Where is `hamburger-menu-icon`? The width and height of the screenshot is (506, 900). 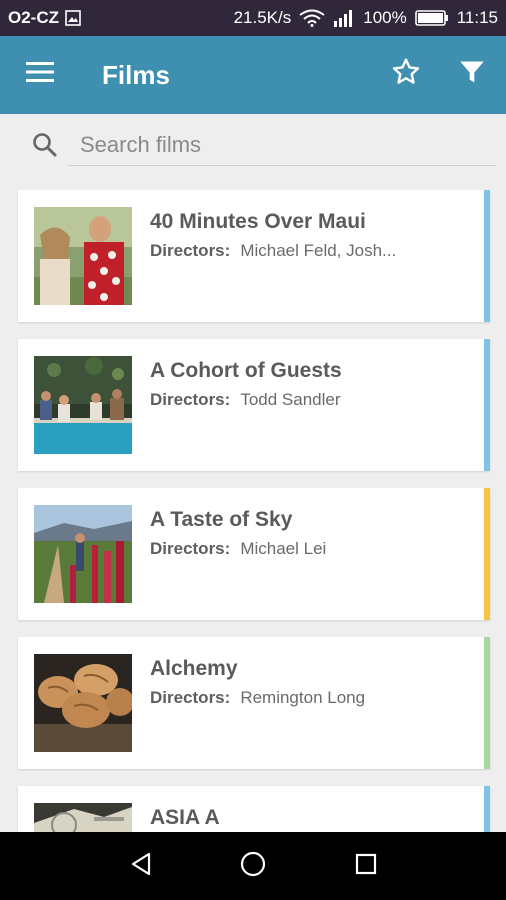
hamburger-menu-icon is located at coordinates (40, 74).